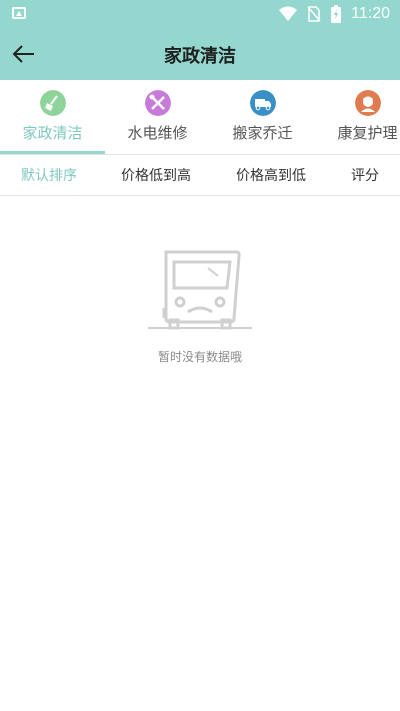  Describe the element at coordinates (367, 103) in the screenshot. I see `nurse-icon` at that location.